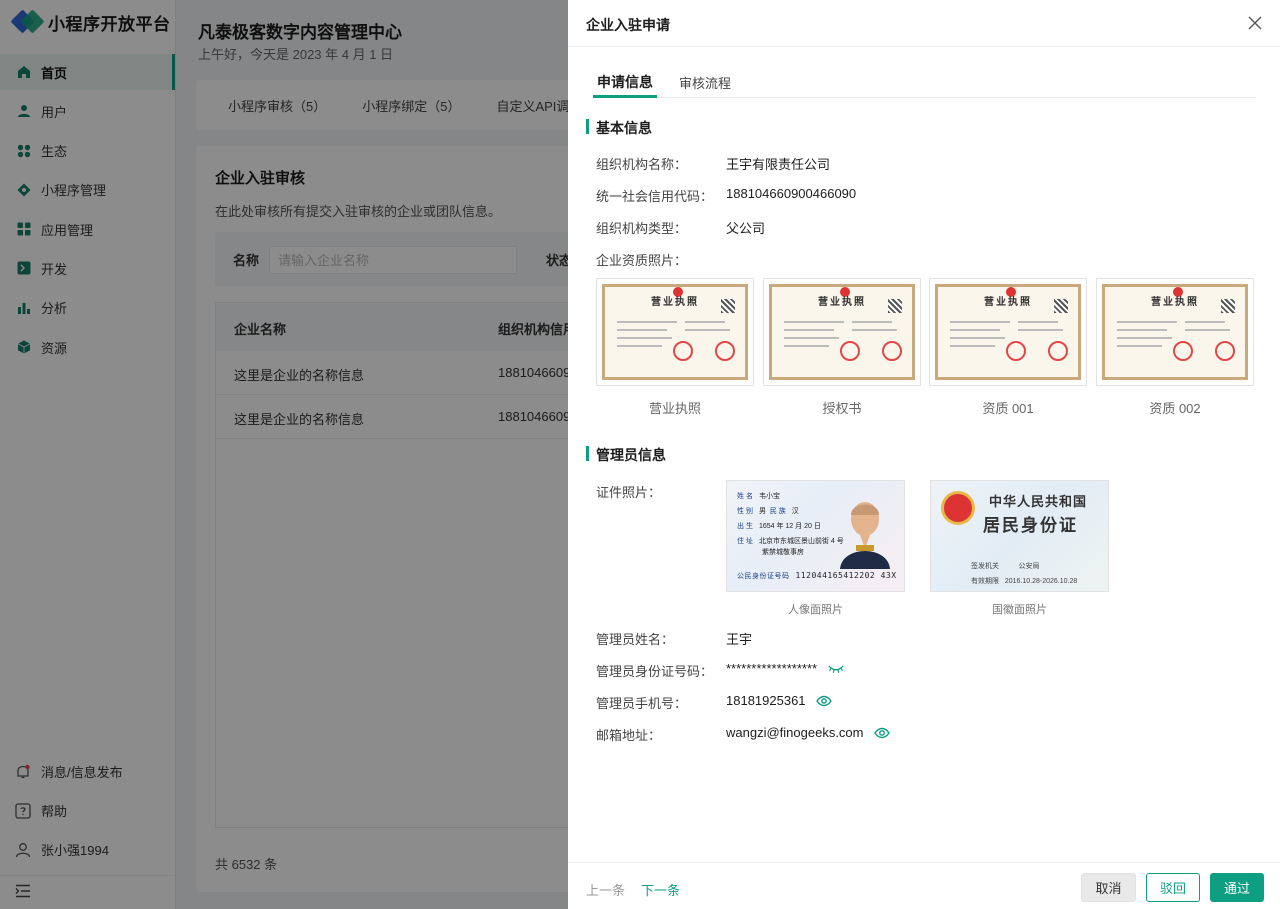 The image size is (1280, 909). What do you see at coordinates (1019, 610) in the screenshot?
I see `id-back-caption: 国徽面照片` at bounding box center [1019, 610].